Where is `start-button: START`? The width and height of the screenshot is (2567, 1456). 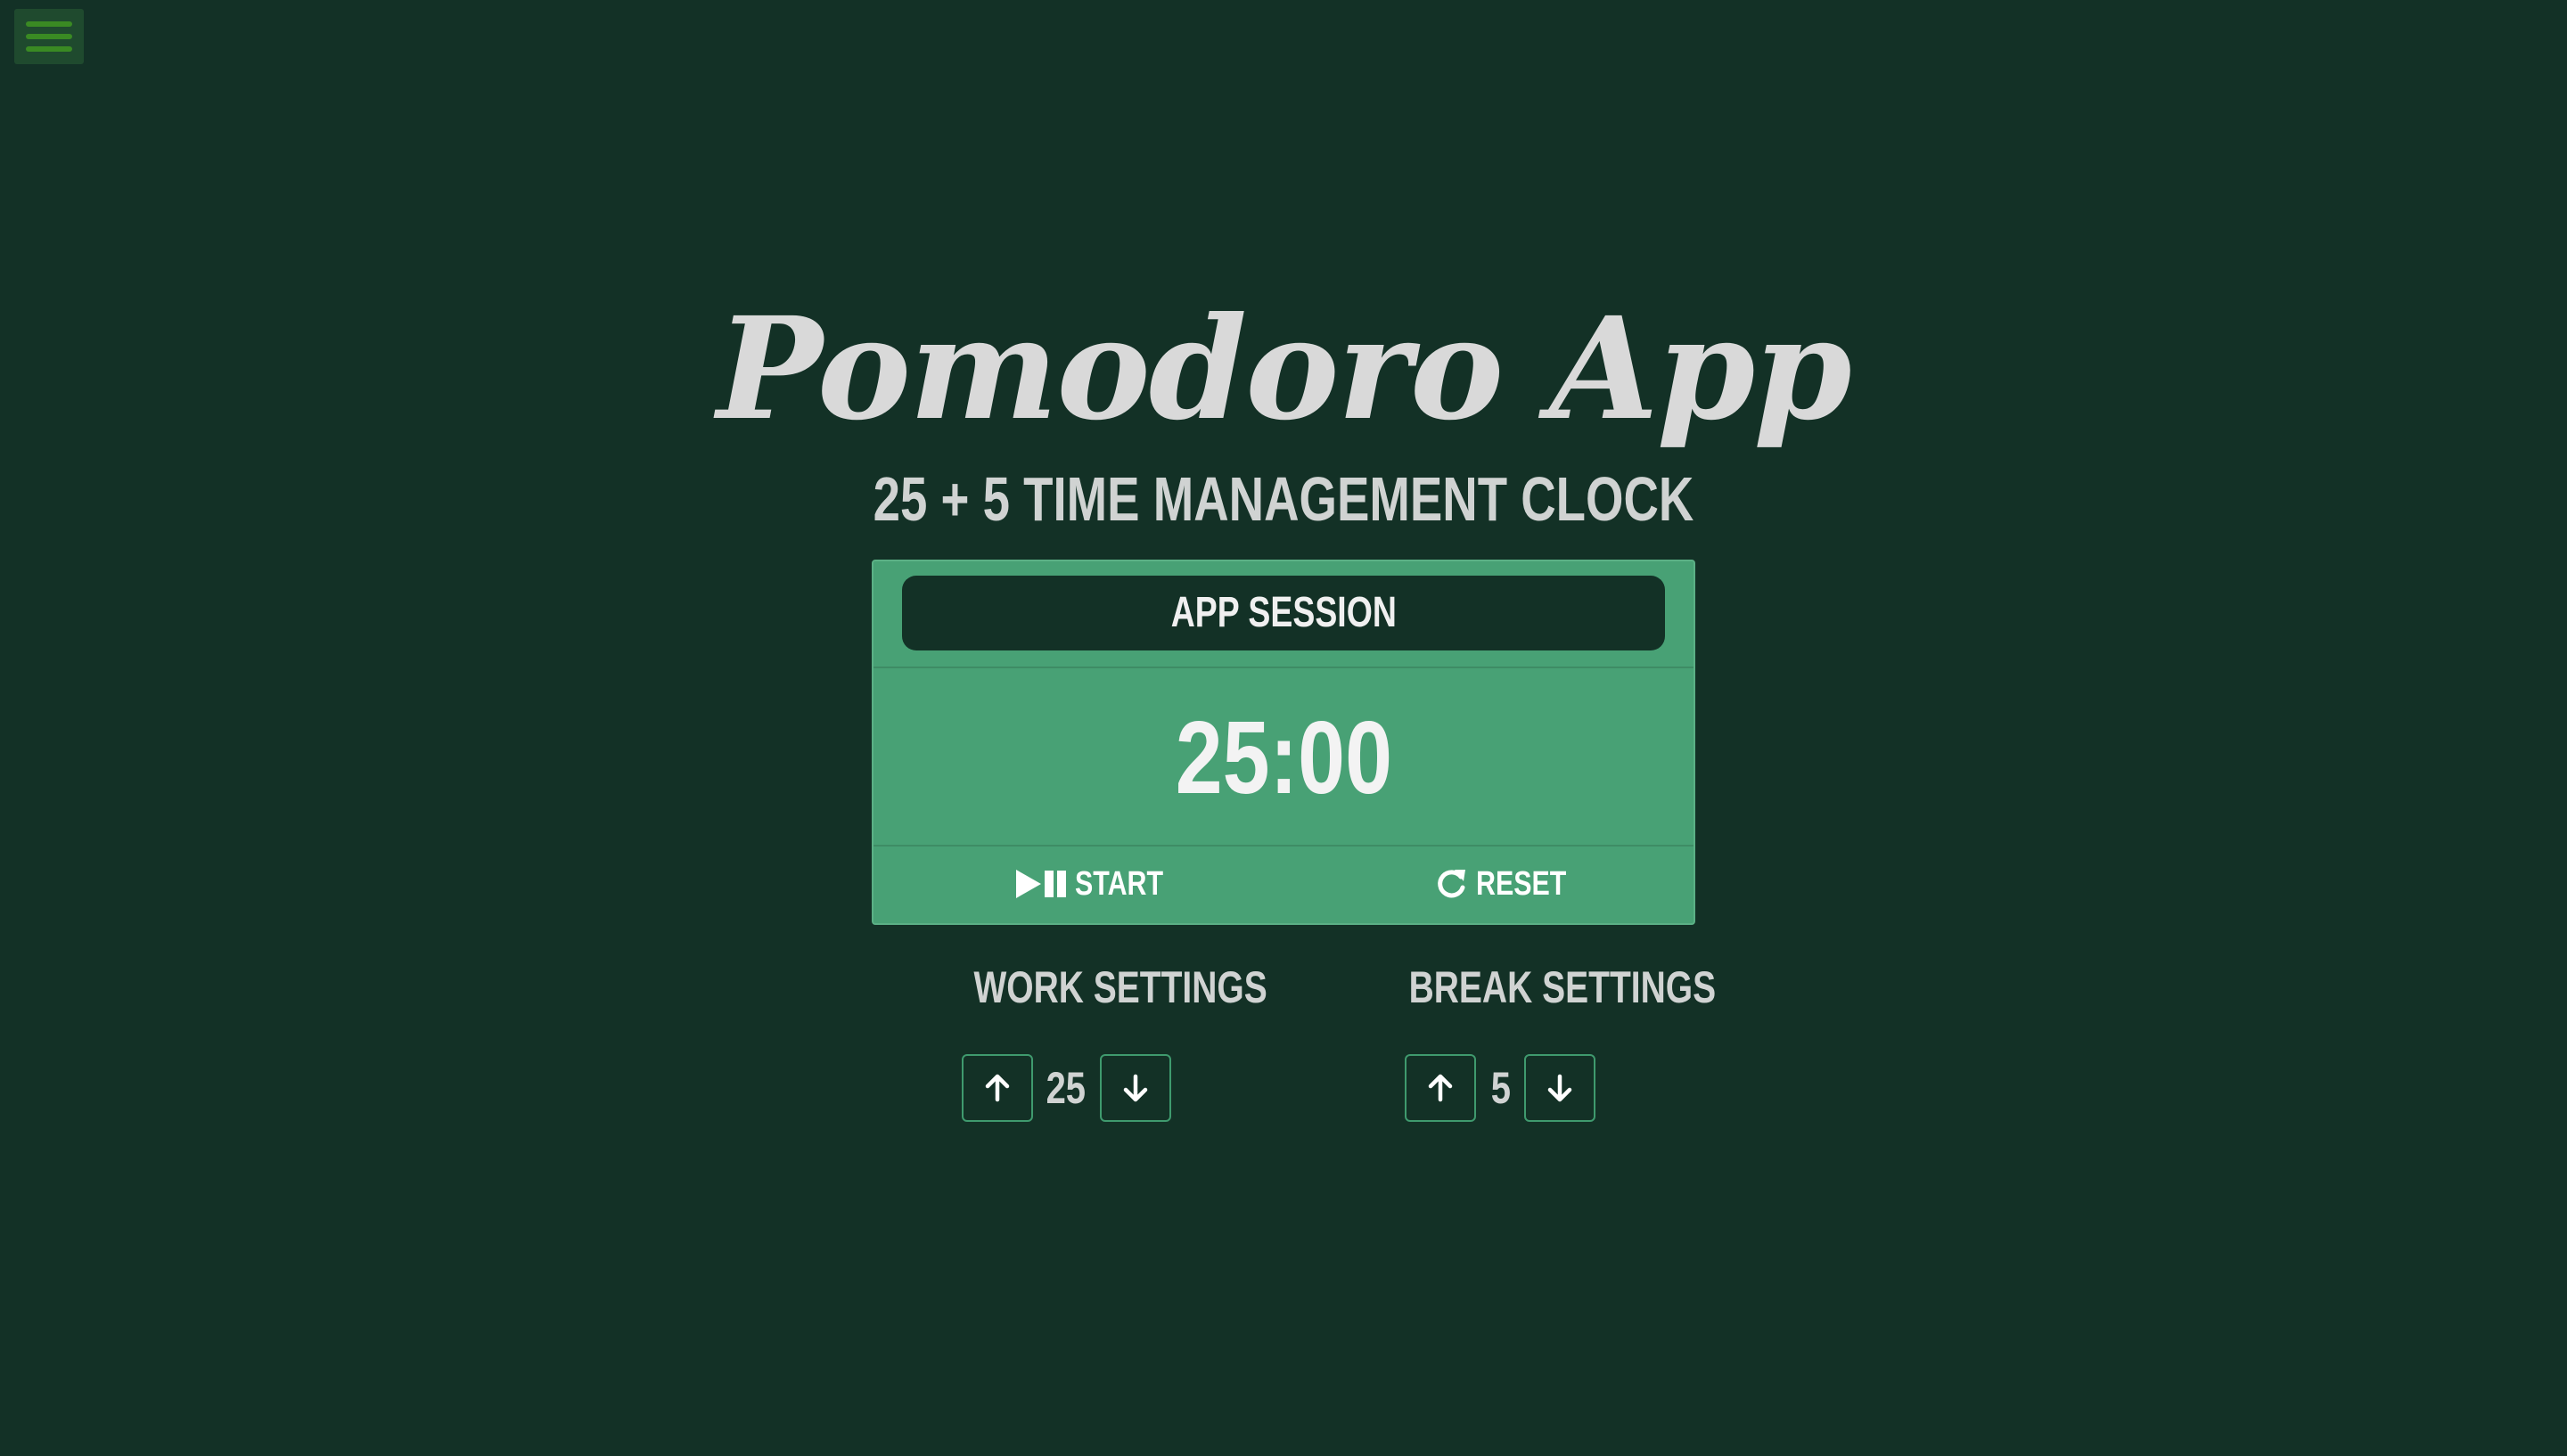 start-button: START is located at coordinates (1101, 883).